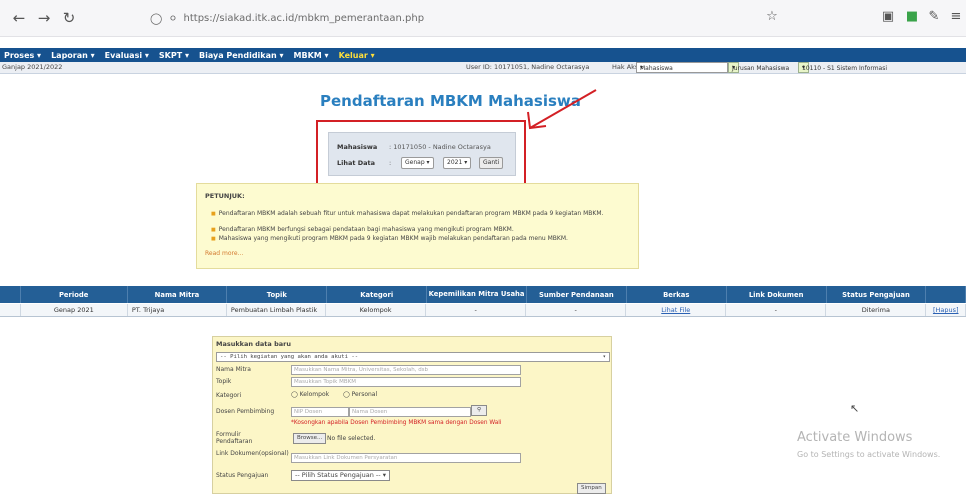  What do you see at coordinates (776, 310) in the screenshot?
I see `table-cell-link-dokumen: -` at bounding box center [776, 310].